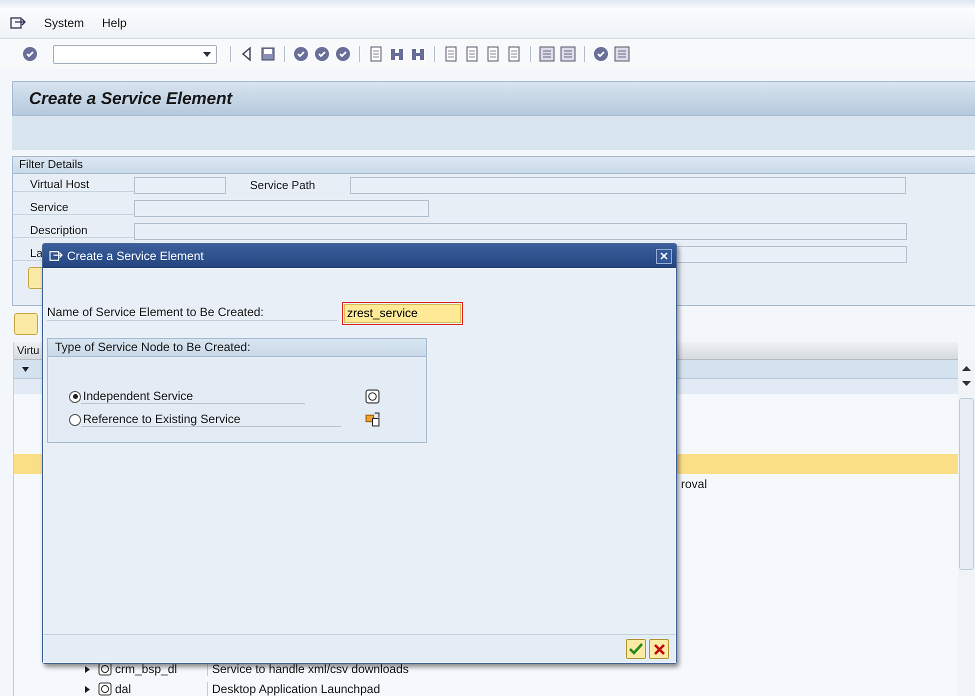 This screenshot has height=696, width=975. What do you see at coordinates (237, 348) in the screenshot?
I see `group-title: Type of Service Node to Be Created:` at bounding box center [237, 348].